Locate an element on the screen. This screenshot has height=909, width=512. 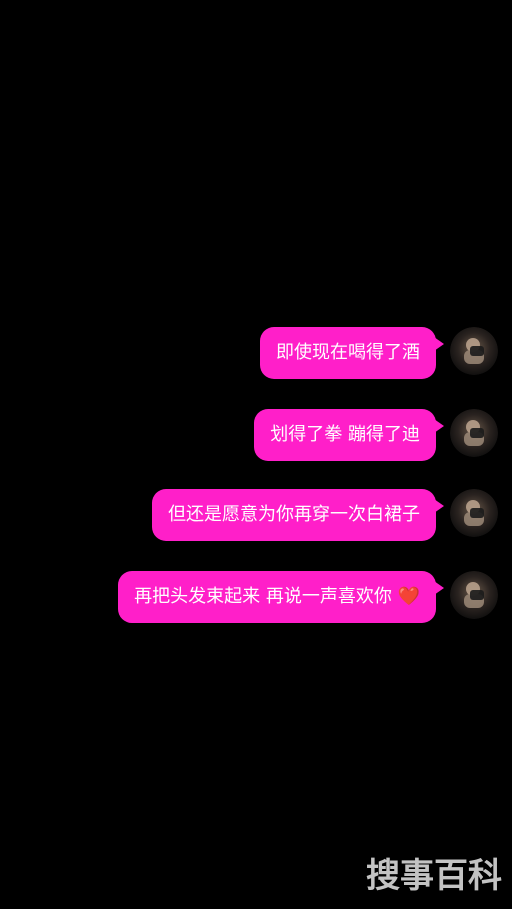
message-text: 即使现在喝得了酒 is located at coordinates (348, 352).